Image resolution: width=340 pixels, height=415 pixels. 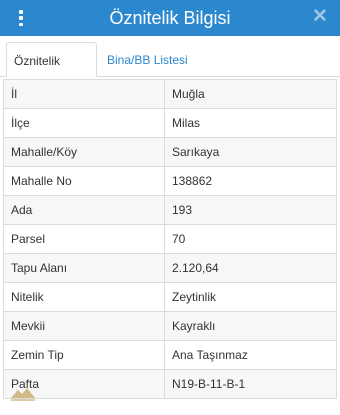 What do you see at coordinates (84, 326) in the screenshot?
I see `attribute-key: Mevkii` at bounding box center [84, 326].